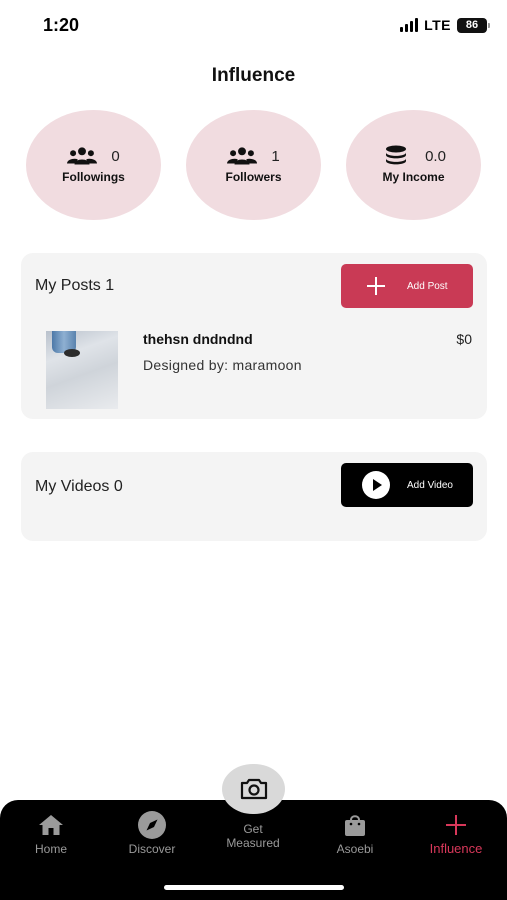 The image size is (507, 900). I want to click on coins-icon, so click(396, 155).